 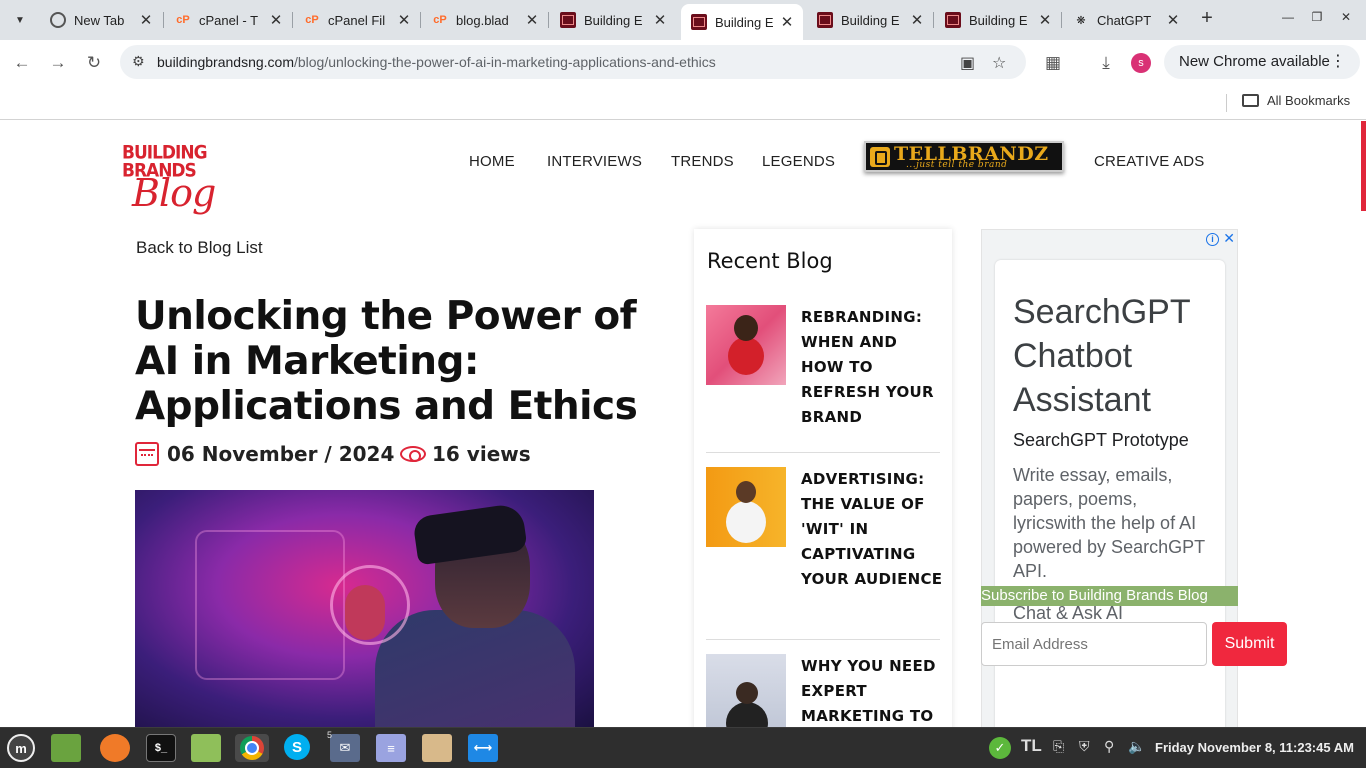 What do you see at coordinates (1081, 20) in the screenshot?
I see `chatgpt-icon: ❋` at bounding box center [1081, 20].